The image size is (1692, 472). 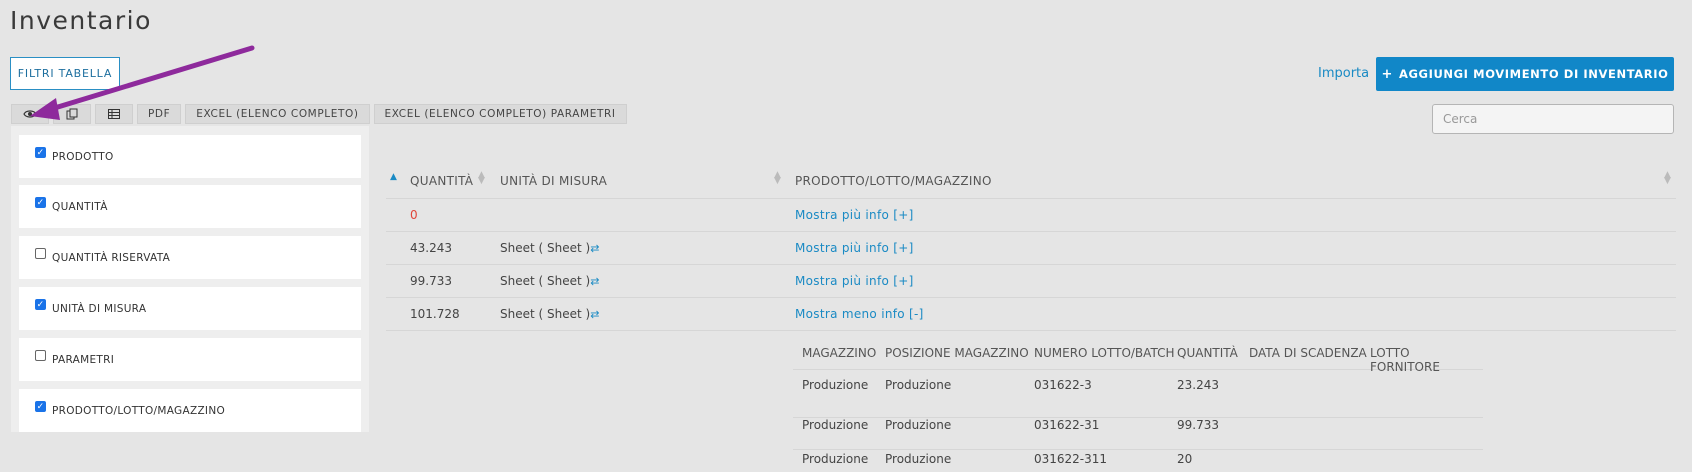 I want to click on sub-header-warehouse: MAGAZZINO, so click(x=839, y=353).